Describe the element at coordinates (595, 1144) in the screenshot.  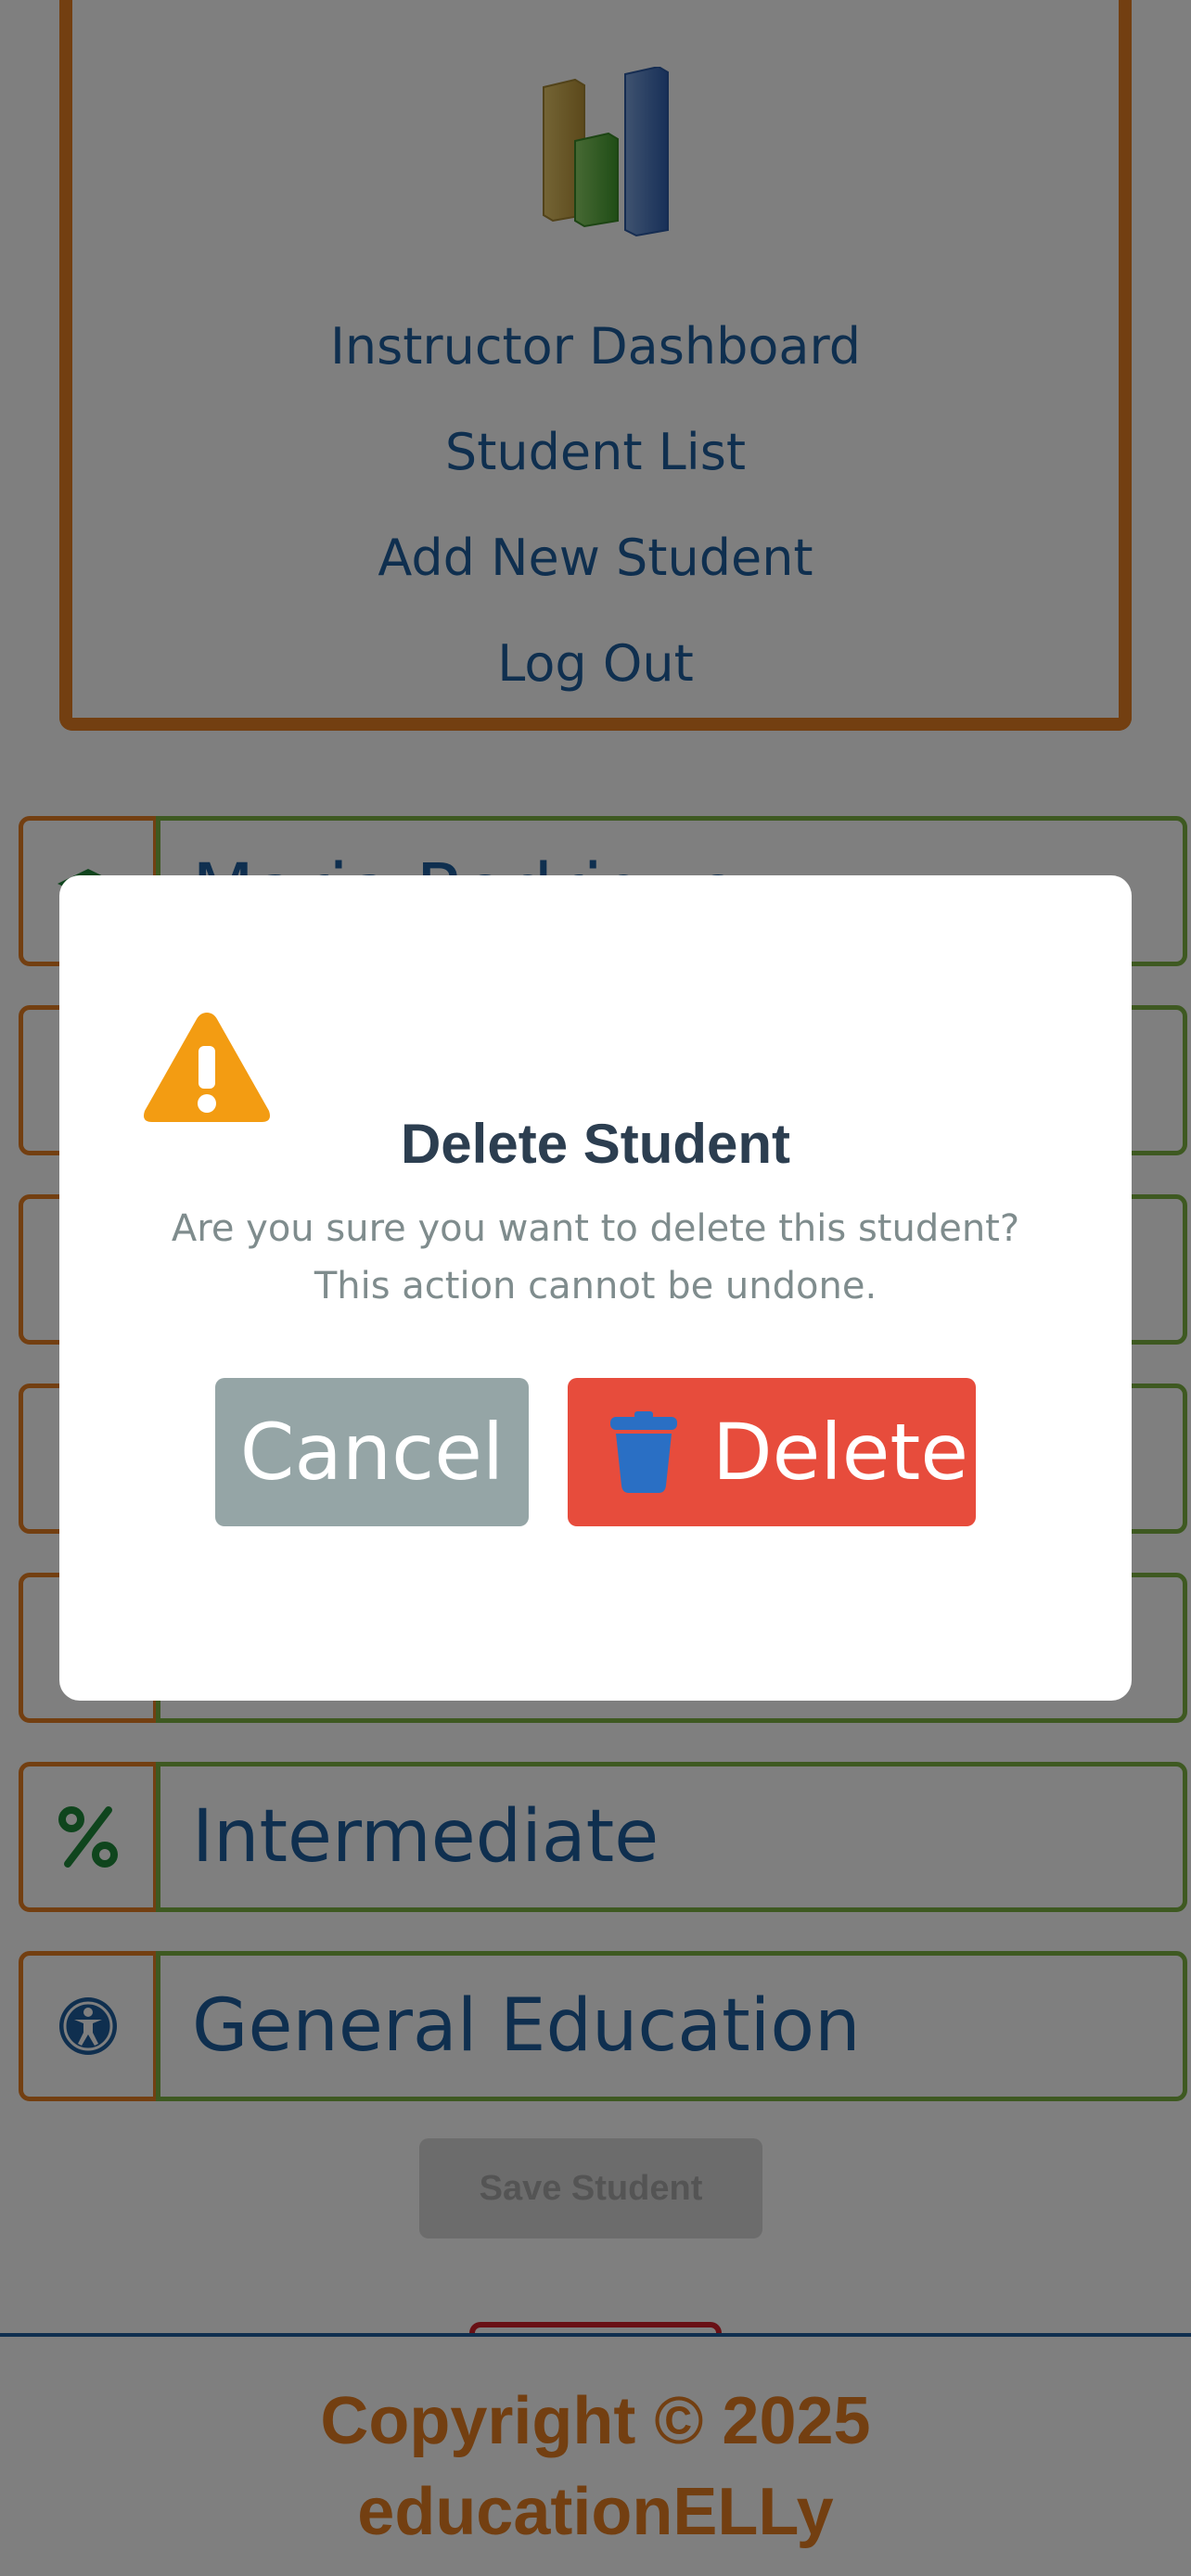
I see `dialog-title: Delete Student` at that location.